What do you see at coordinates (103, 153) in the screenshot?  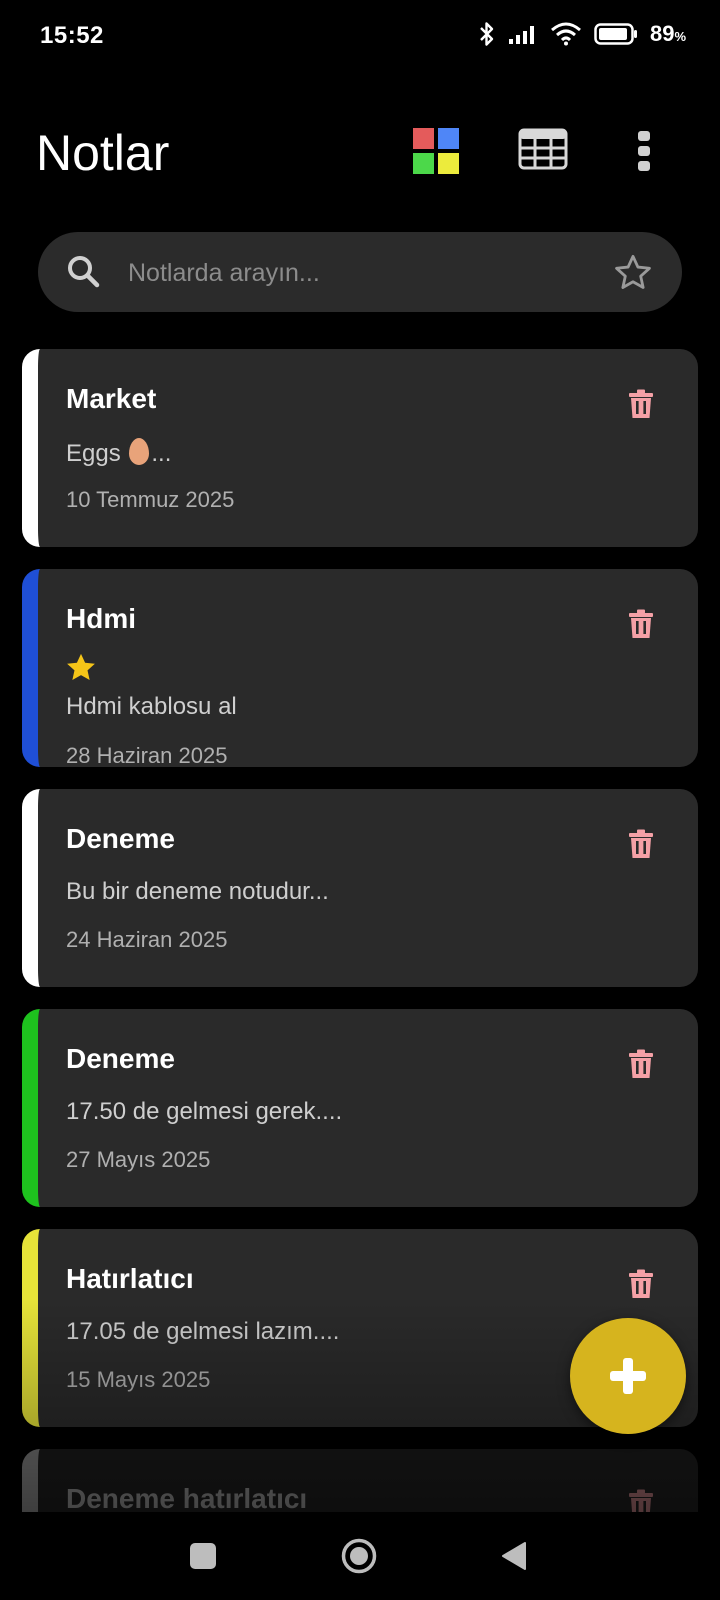 I see `page-title: Notlar` at bounding box center [103, 153].